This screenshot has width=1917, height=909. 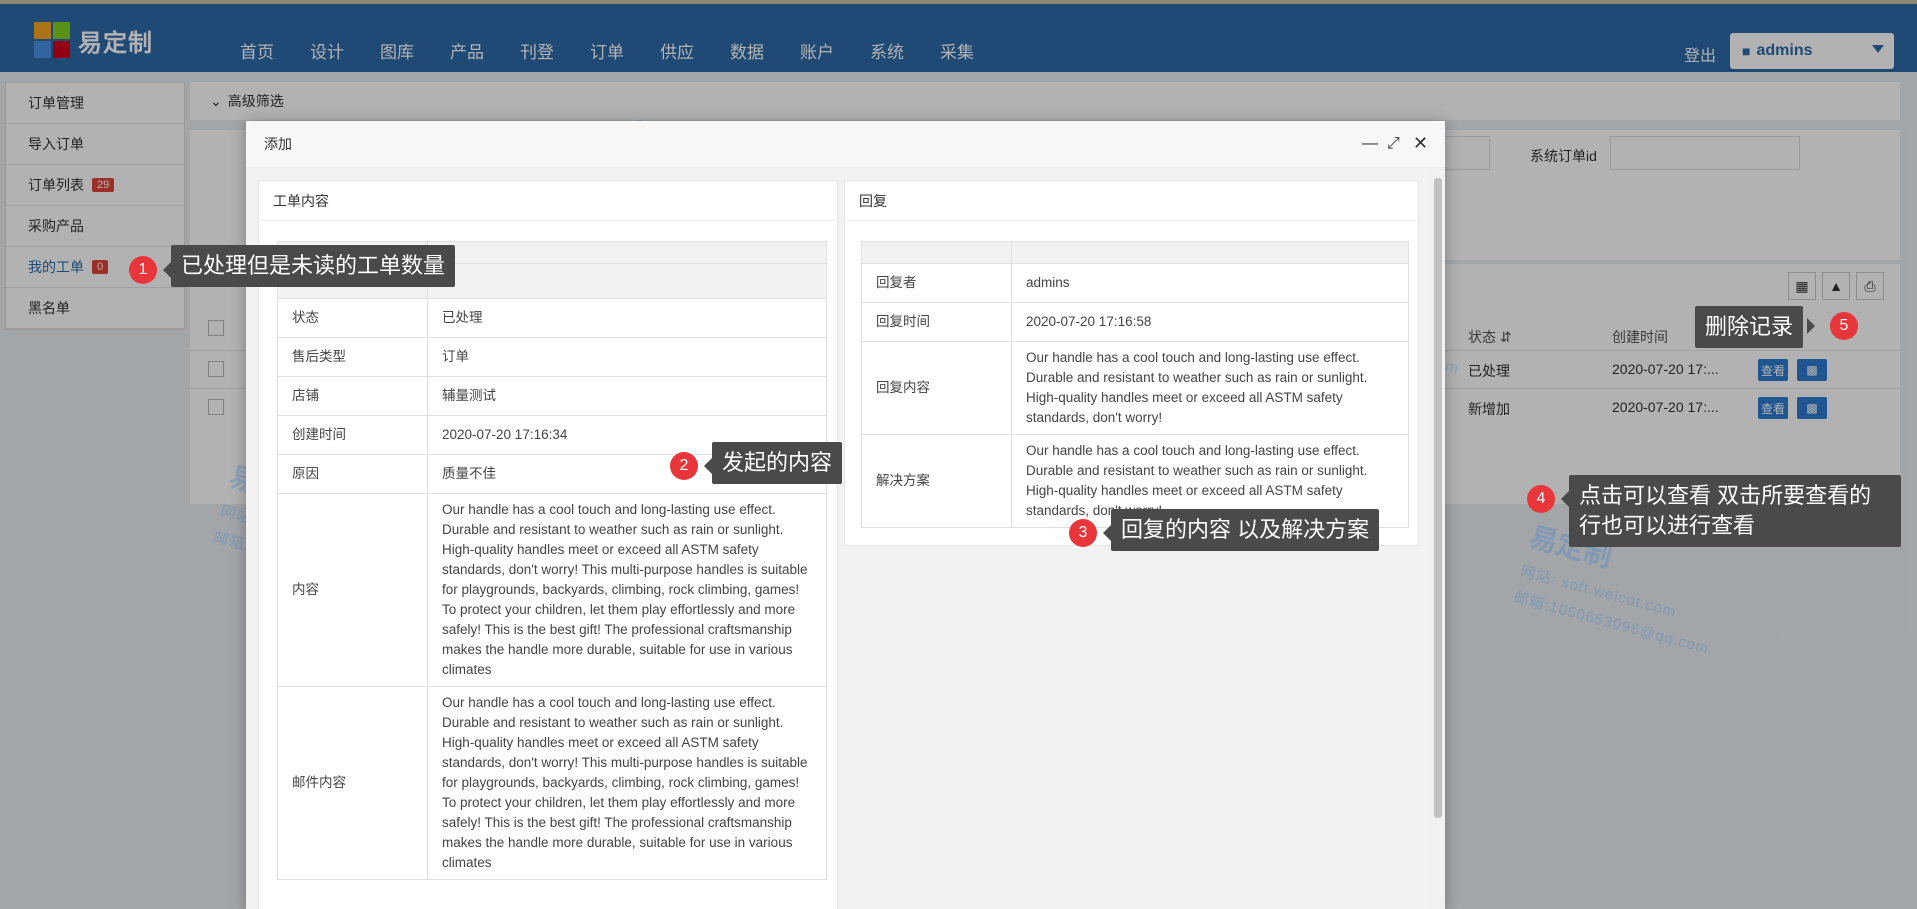 I want to click on annotation-callout-1: 已处理但是未读的工单数量, so click(x=313, y=266).